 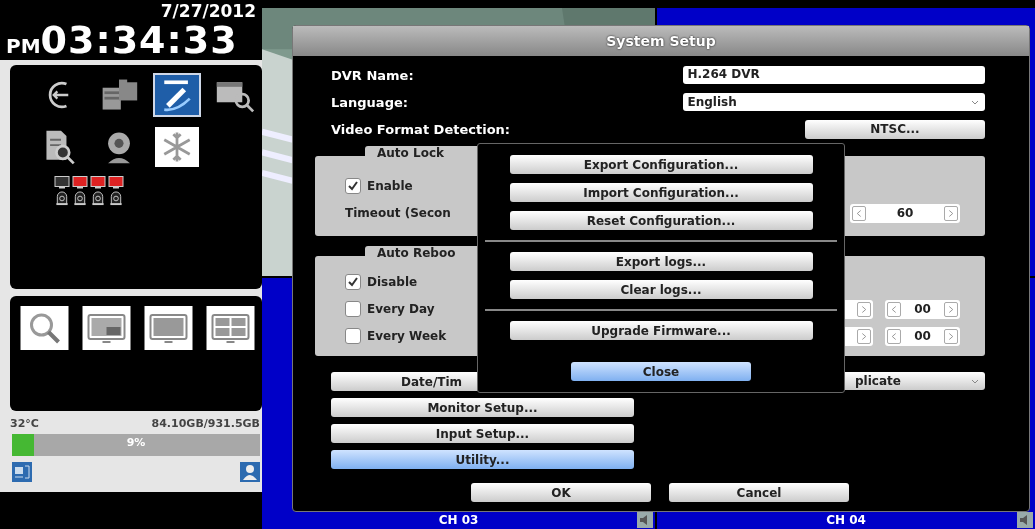 What do you see at coordinates (421, 129) in the screenshot?
I see `field-label: Video Format Detection:` at bounding box center [421, 129].